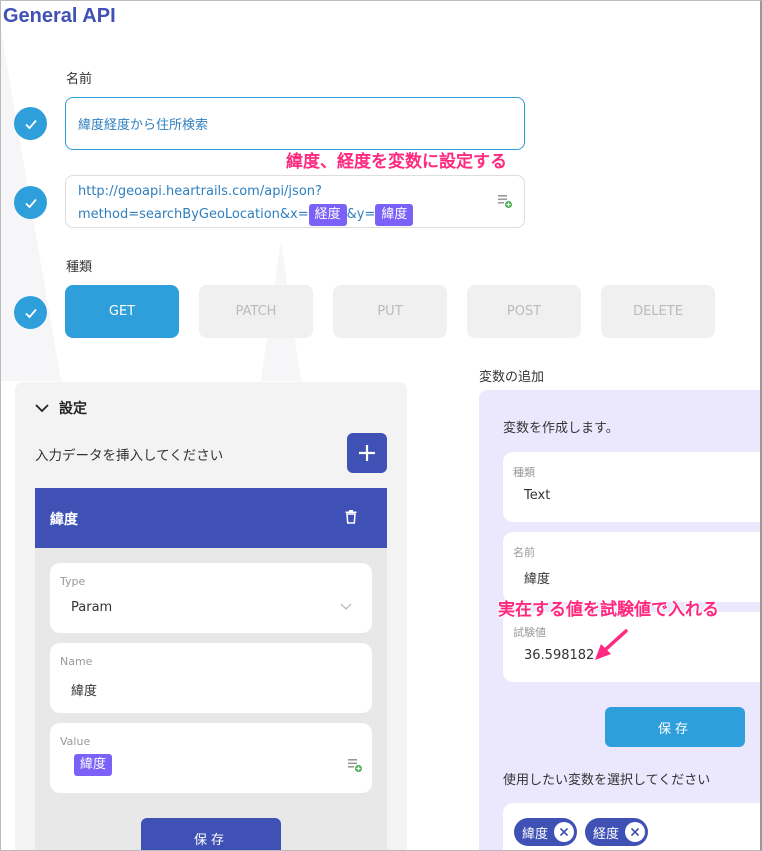 The height and width of the screenshot is (851, 762). I want to click on remove-longitude-icon, so click(635, 832).